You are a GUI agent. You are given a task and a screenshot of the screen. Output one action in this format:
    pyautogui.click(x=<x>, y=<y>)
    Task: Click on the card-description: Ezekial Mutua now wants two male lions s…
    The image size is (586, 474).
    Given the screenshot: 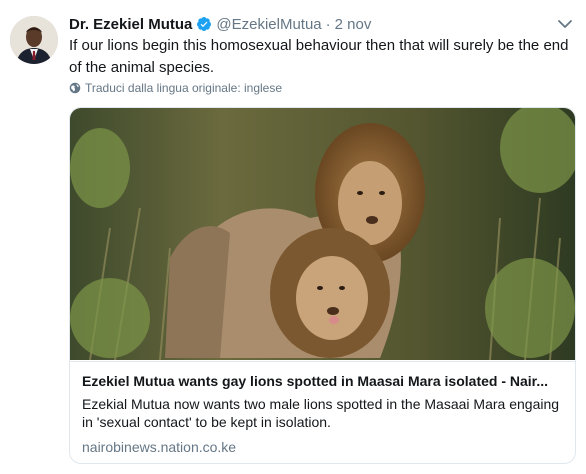 What is the action you would take?
    pyautogui.click(x=321, y=413)
    